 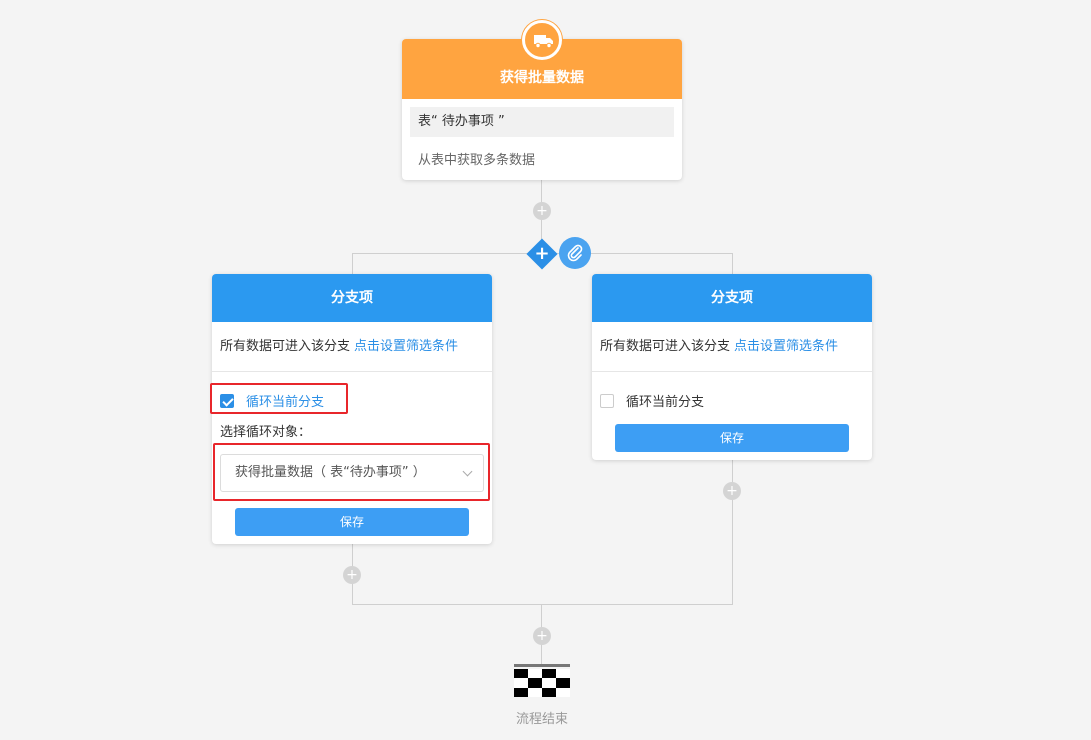 I want to click on node-table-label: 表“ 待办事项 ”, so click(x=542, y=122).